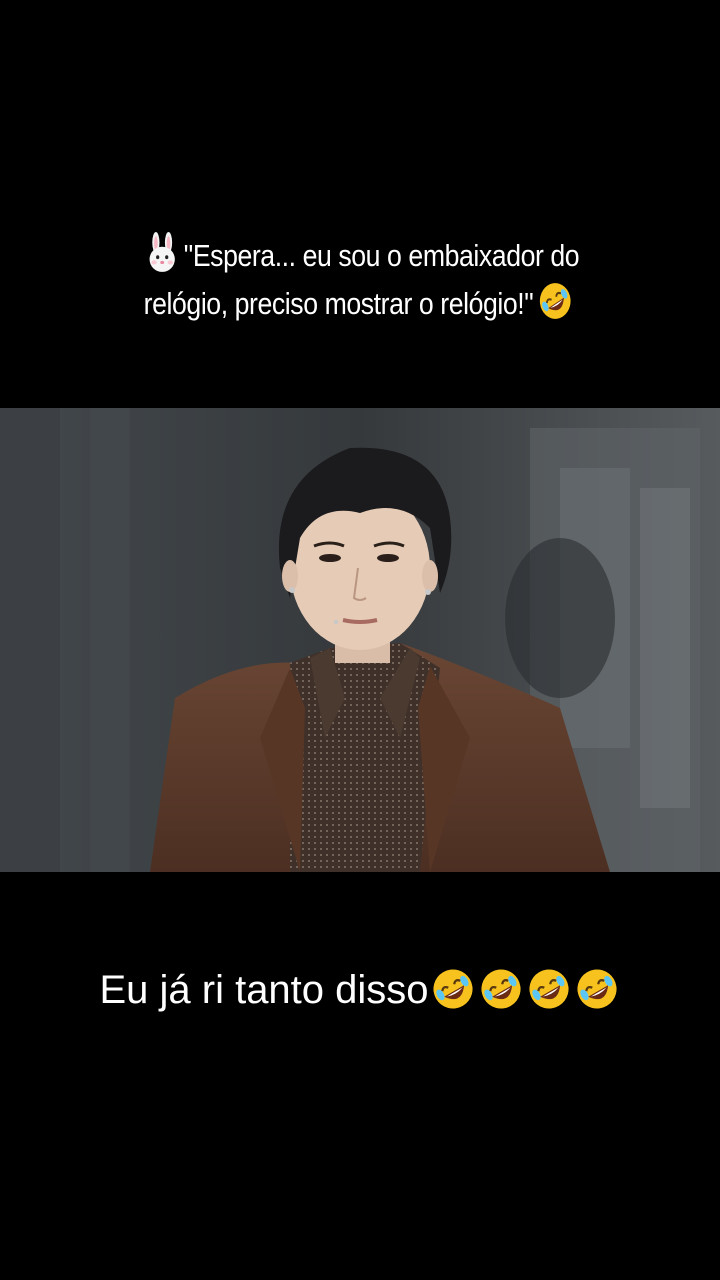  I want to click on bottom-caption-text: Eu já ri tanto disso, so click(264, 990).